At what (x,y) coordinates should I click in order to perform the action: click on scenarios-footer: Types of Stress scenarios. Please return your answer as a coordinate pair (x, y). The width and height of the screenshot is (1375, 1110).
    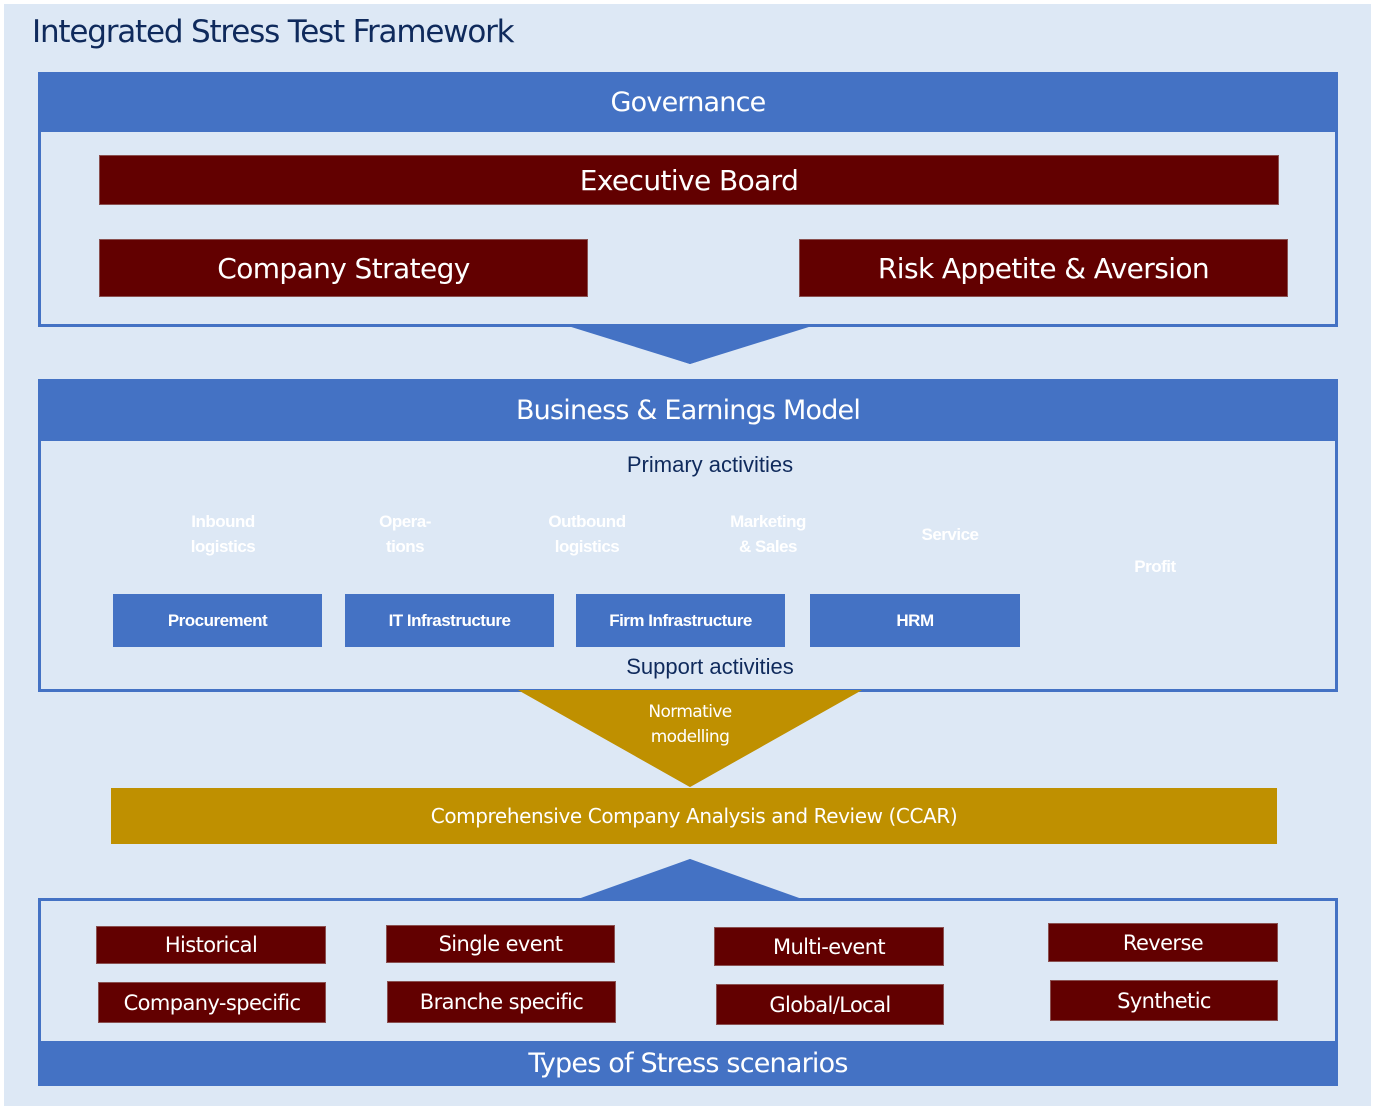
    Looking at the image, I should click on (688, 1063).